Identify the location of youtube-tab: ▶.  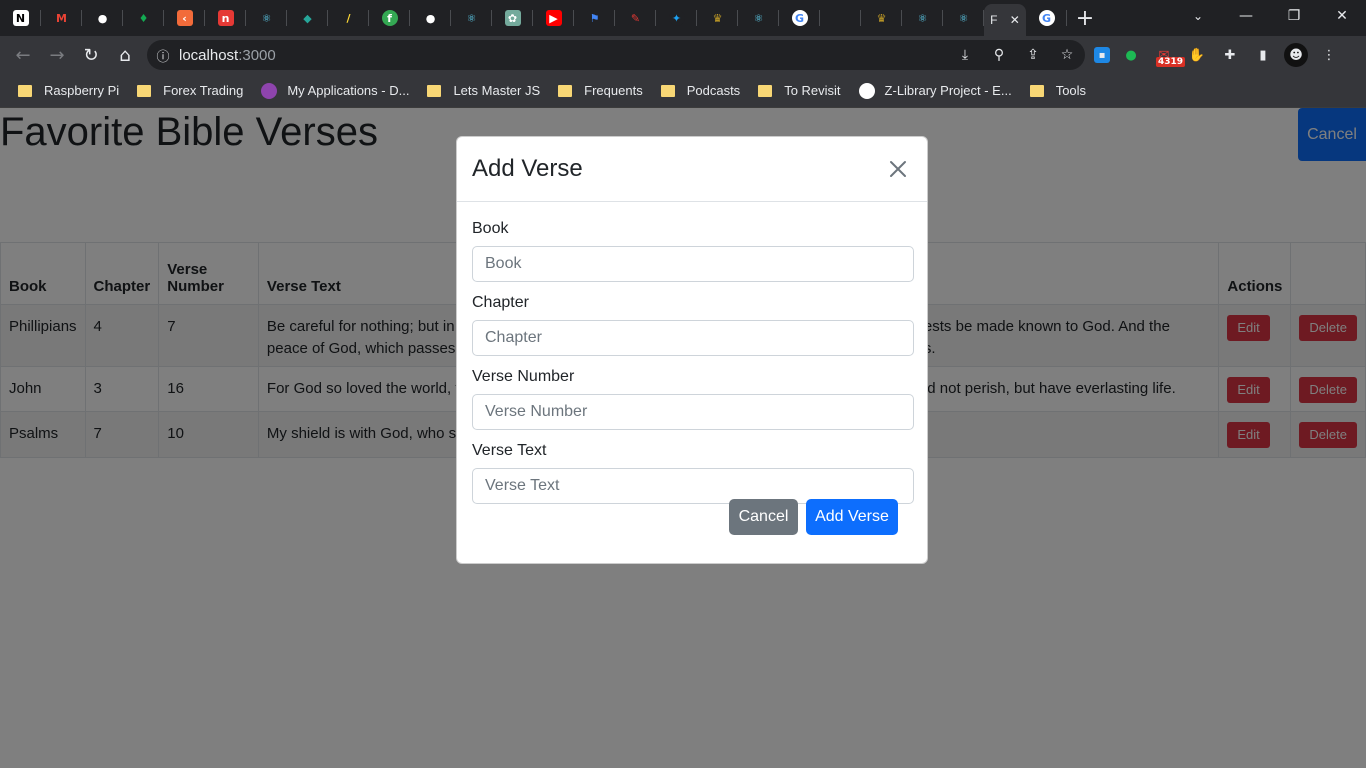
(553, 18).